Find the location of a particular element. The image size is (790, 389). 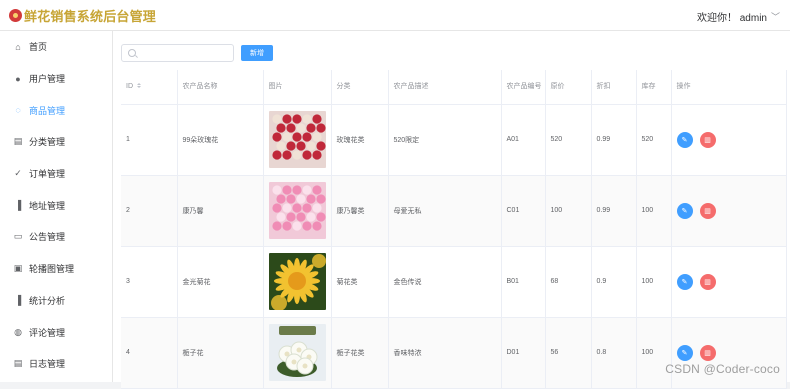

table-header-row: ID 农产品名称 图片 分类 农产品描述 农产品编号 原价 折扣 库存 操作 is located at coordinates (454, 87).